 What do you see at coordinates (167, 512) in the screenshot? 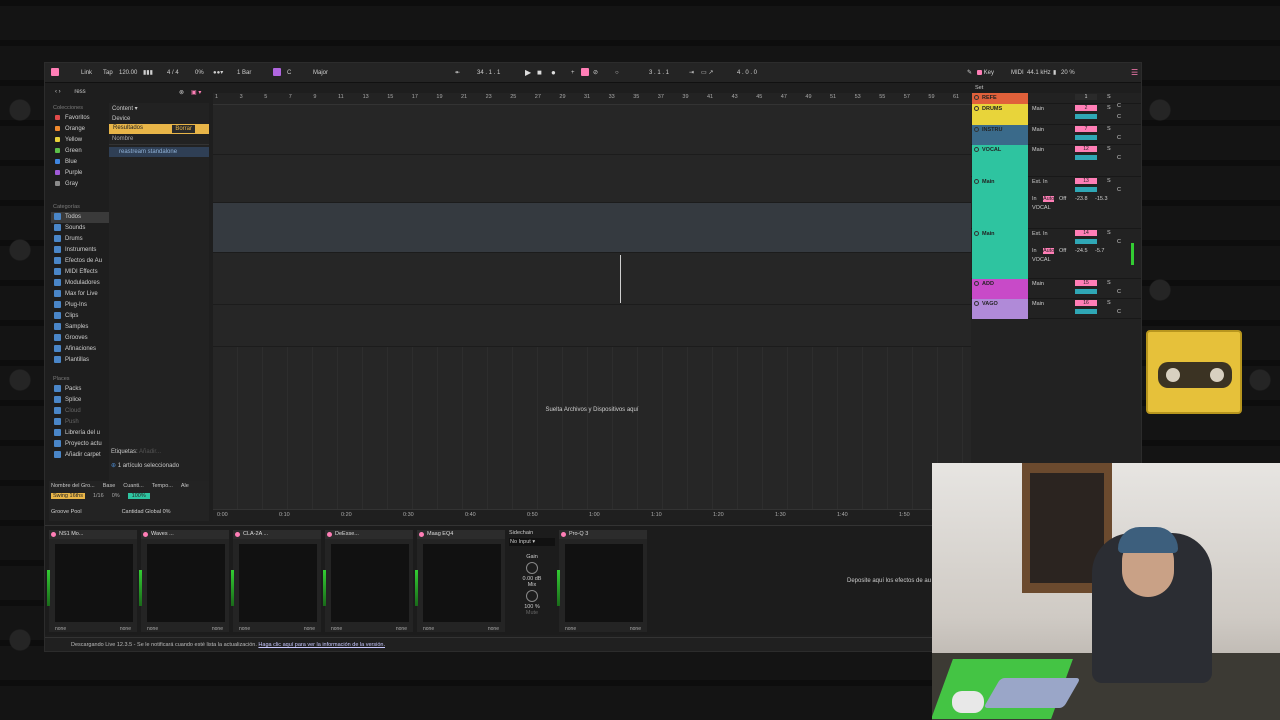
I see `global-amount: 0%` at bounding box center [167, 512].